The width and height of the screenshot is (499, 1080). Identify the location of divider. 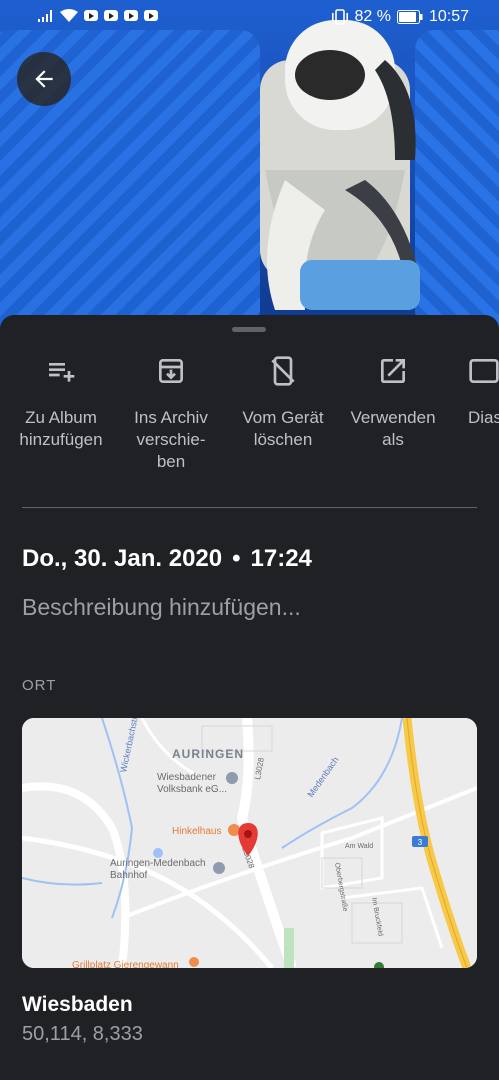
(249, 507).